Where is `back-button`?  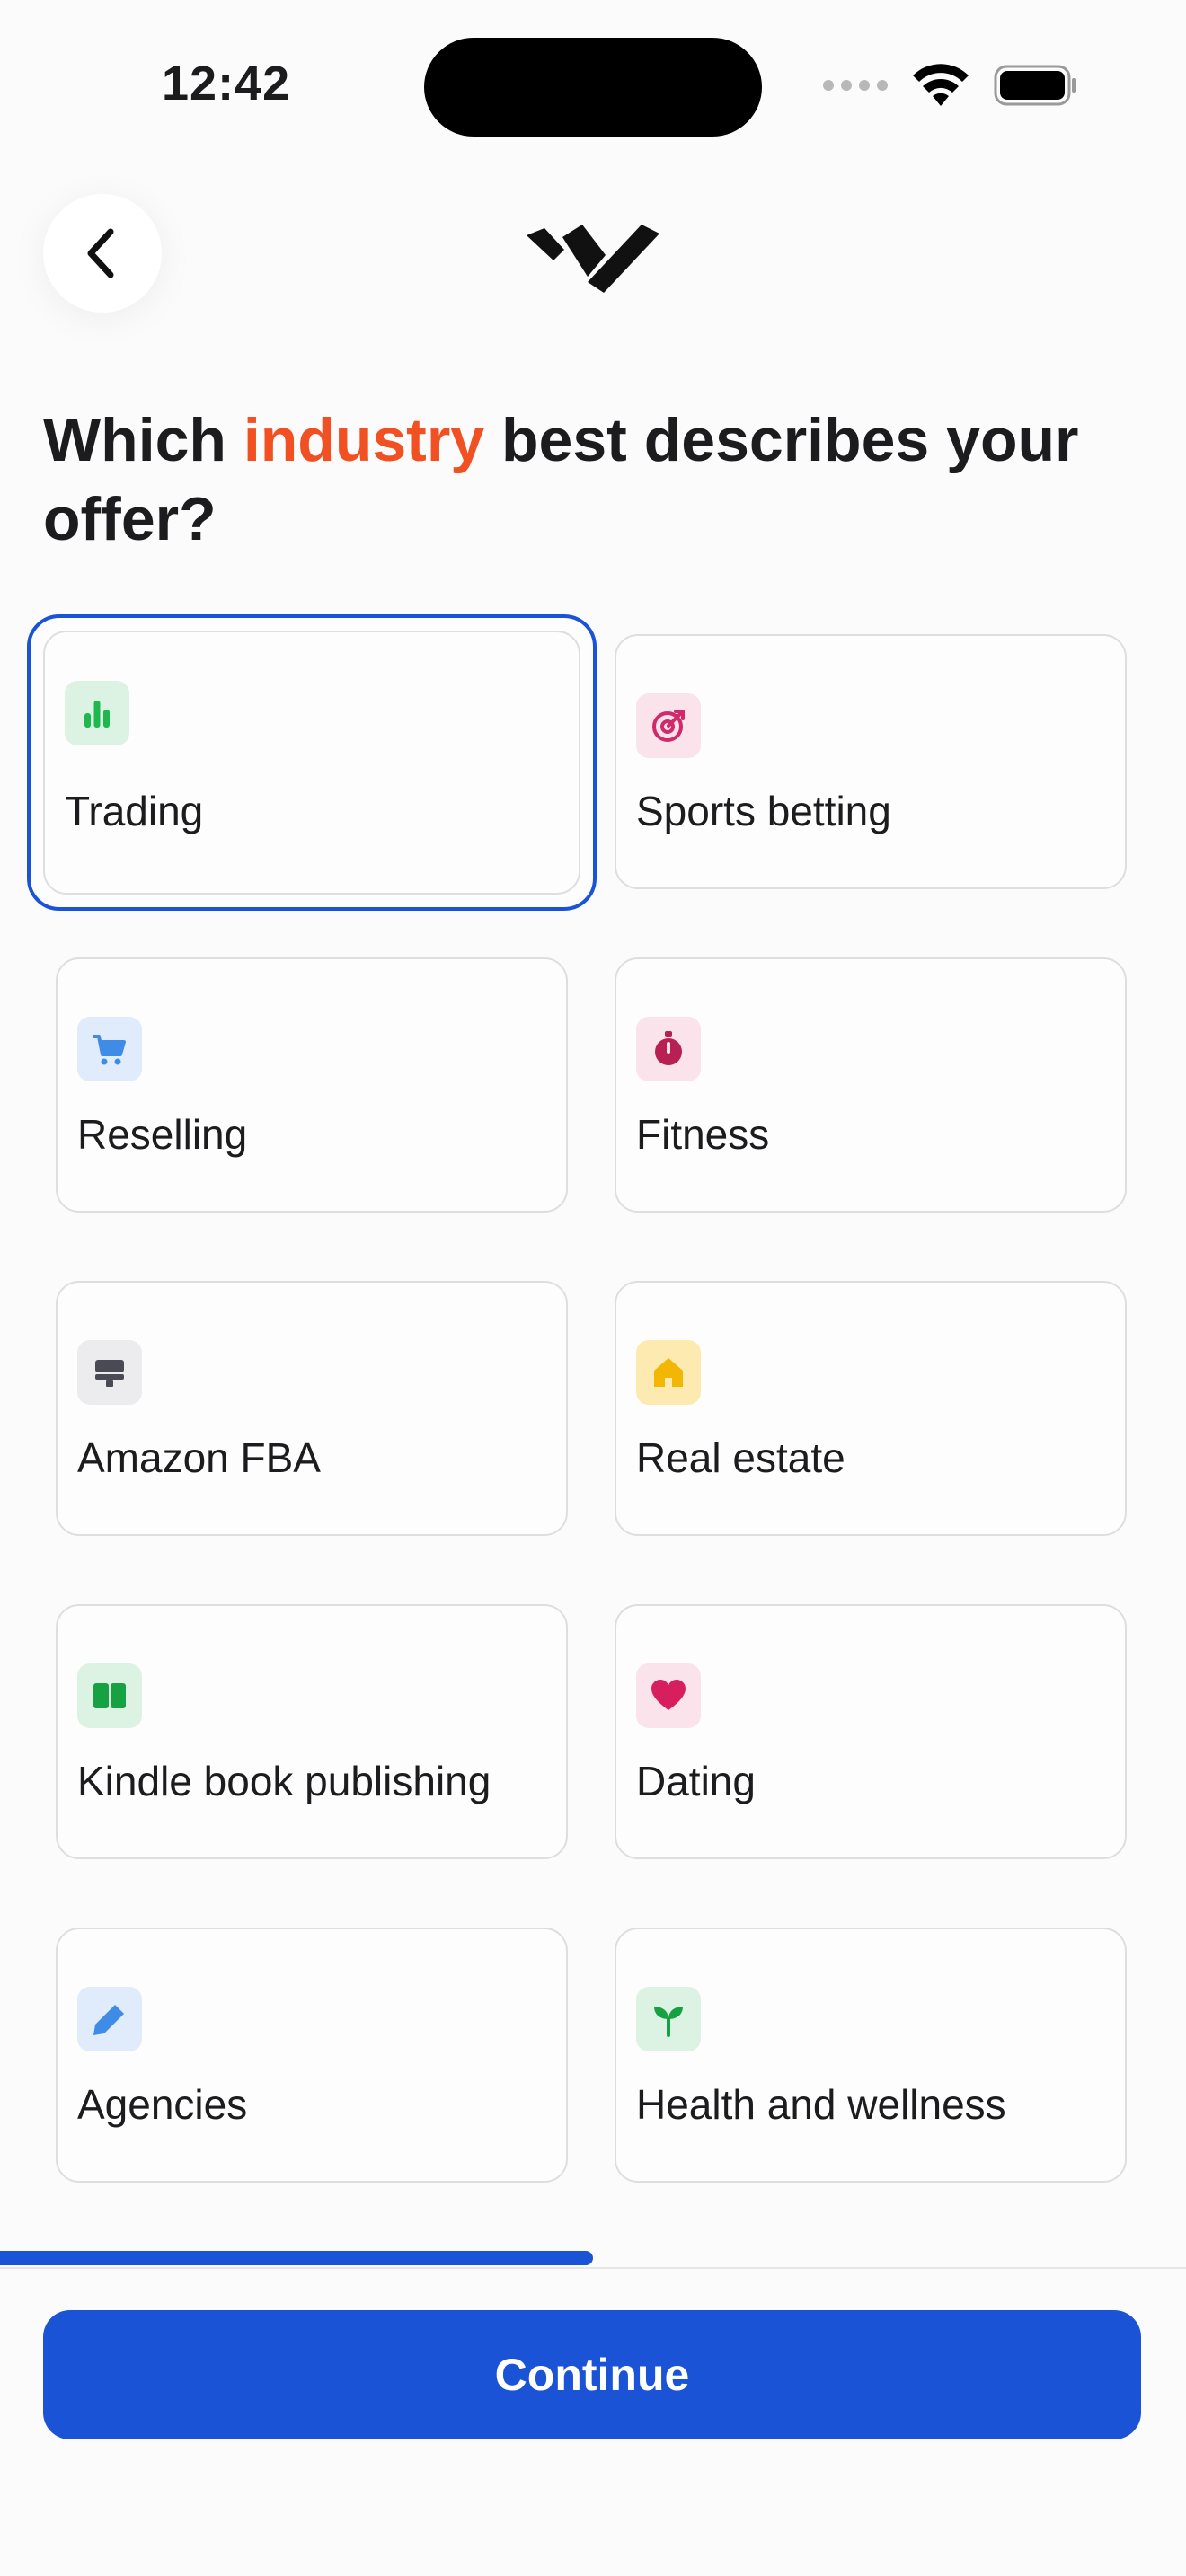
back-button is located at coordinates (102, 253).